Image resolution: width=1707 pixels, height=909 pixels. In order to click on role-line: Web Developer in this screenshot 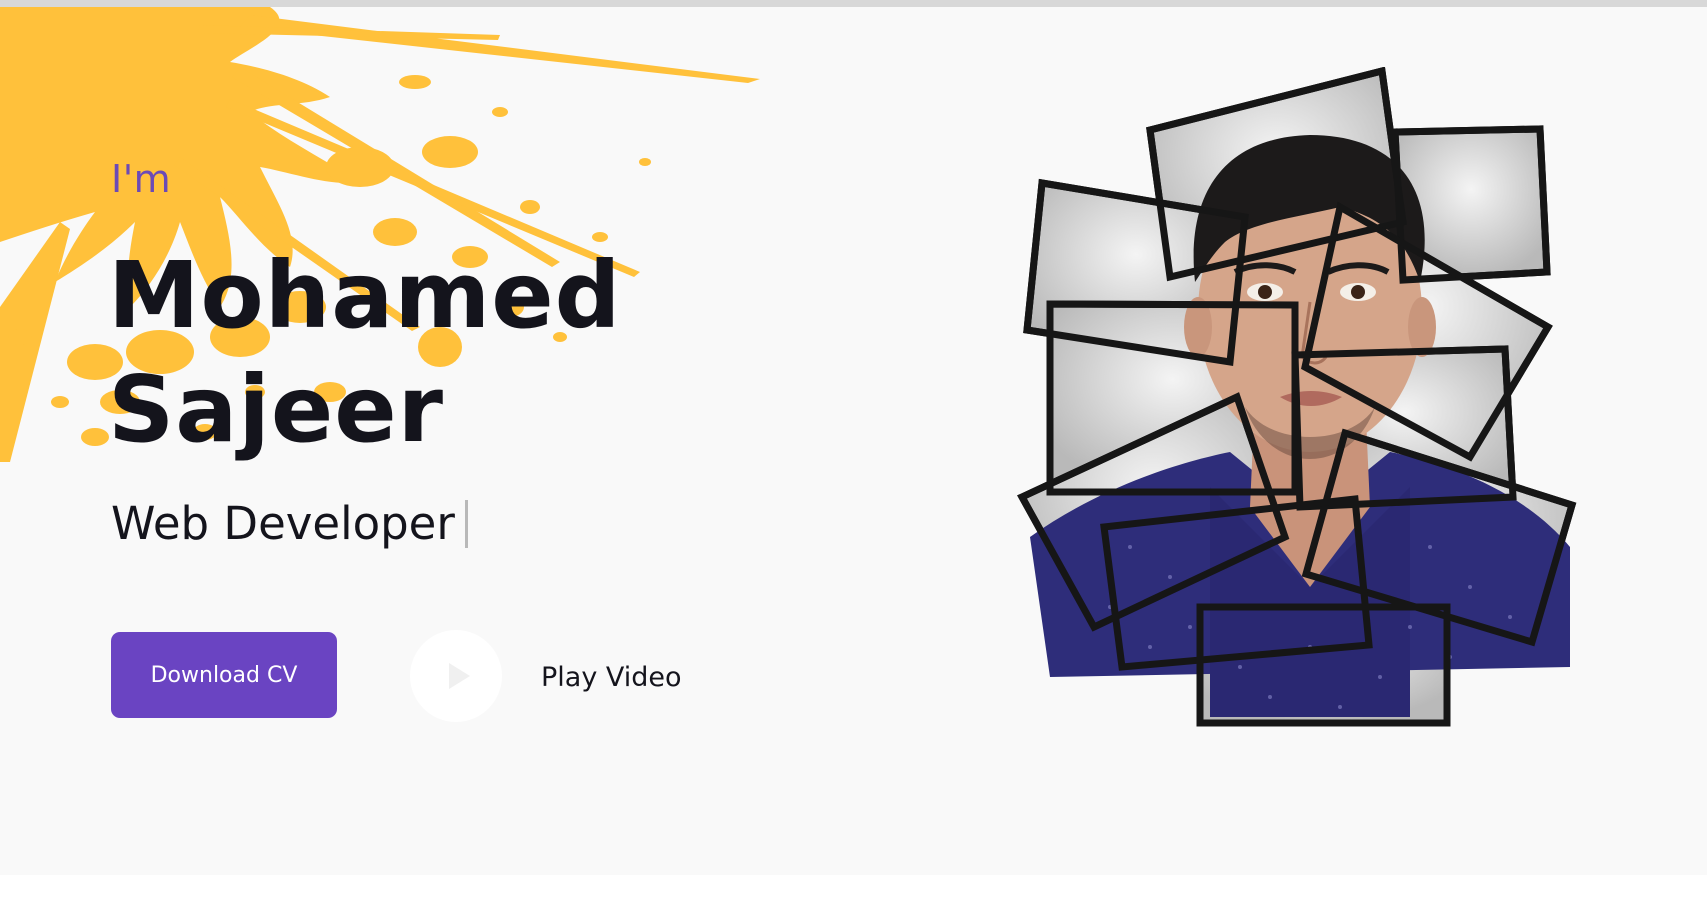, I will do `click(289, 523)`.